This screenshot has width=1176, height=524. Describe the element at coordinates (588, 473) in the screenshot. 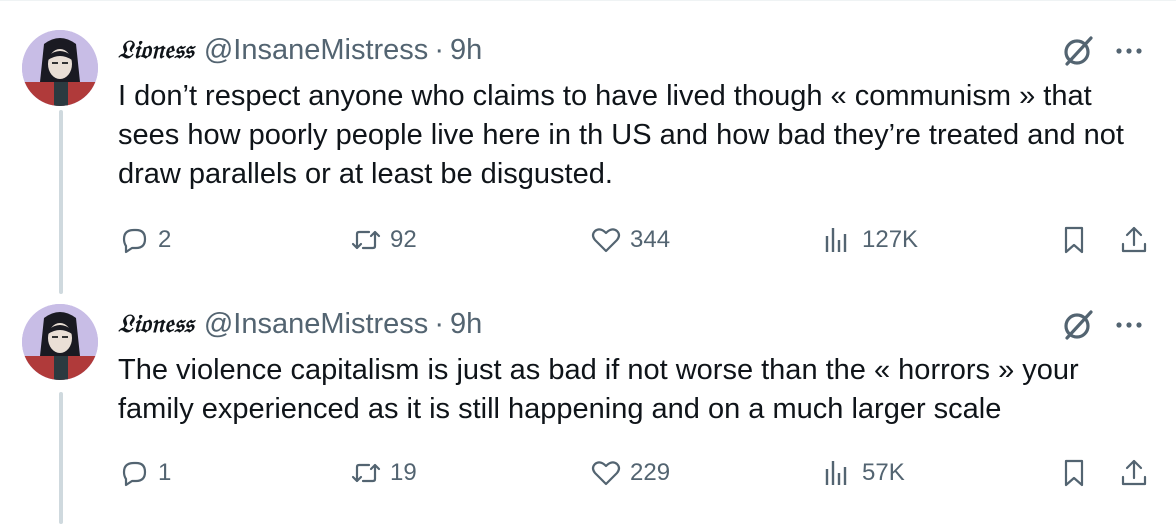

I see `tweet-actions: 1 19 229 57K` at that location.